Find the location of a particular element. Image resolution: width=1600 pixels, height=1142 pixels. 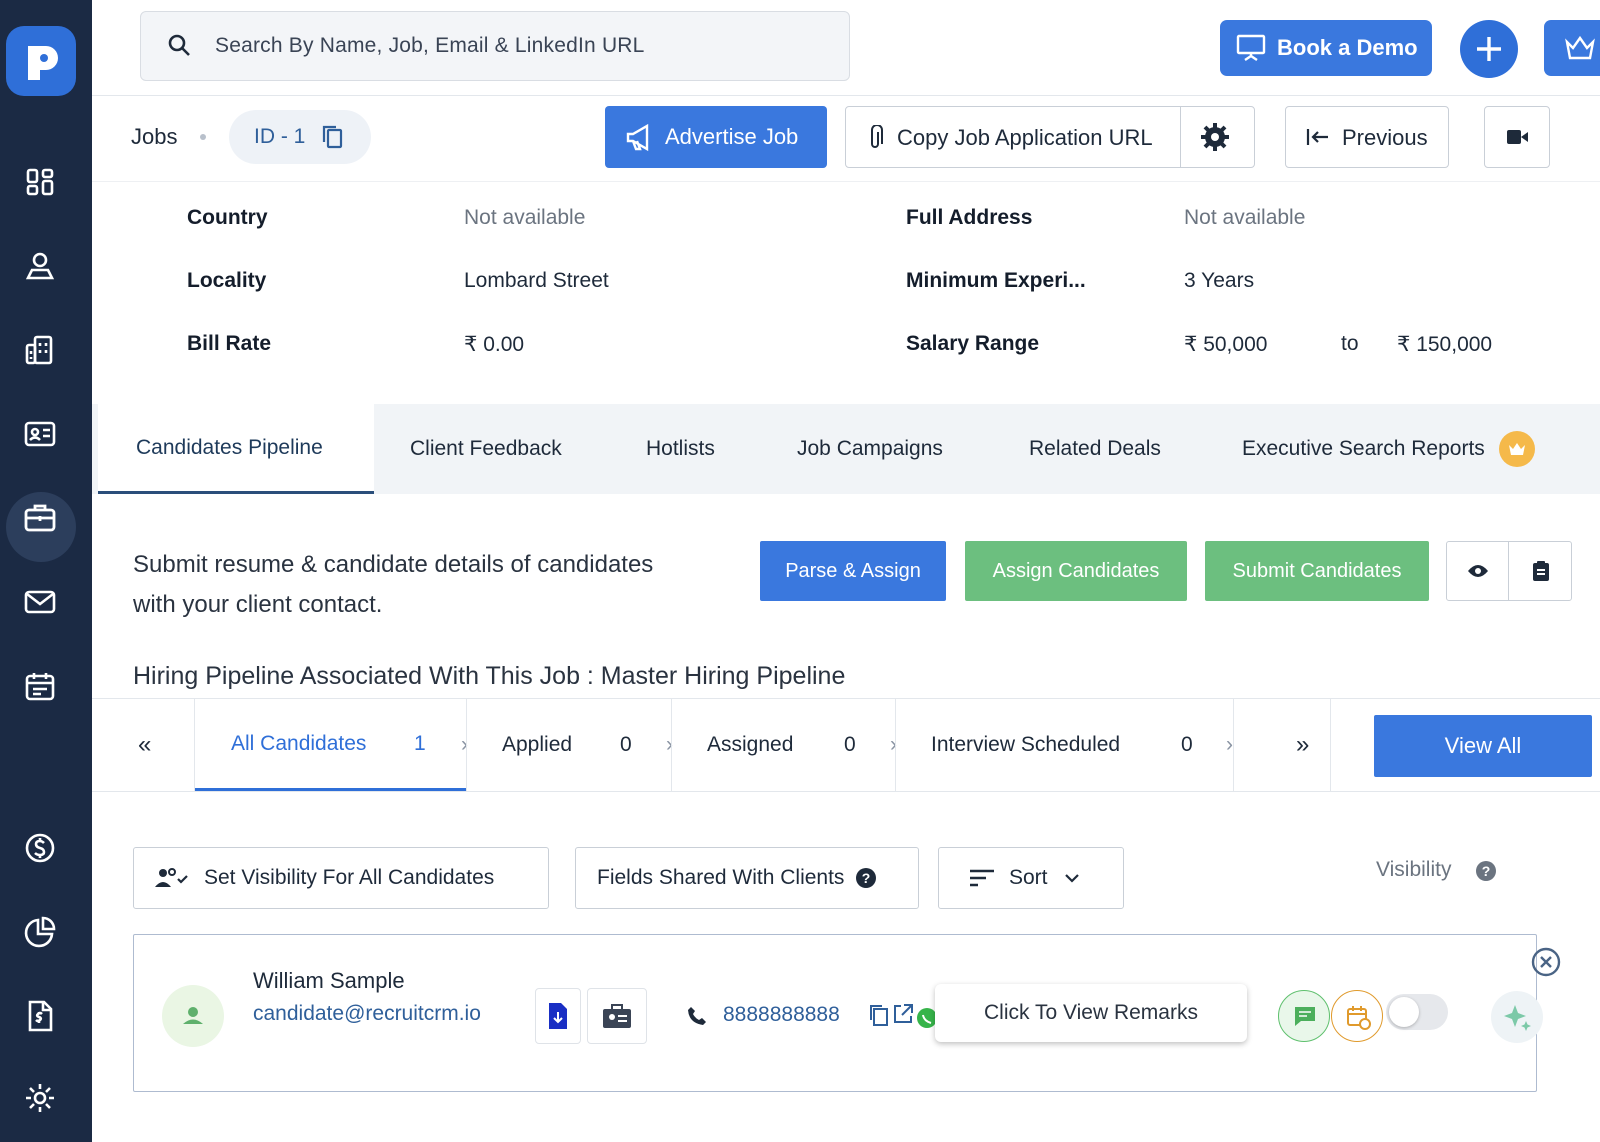

tab-job-campaigns: Job Campaigns is located at coordinates (870, 449).